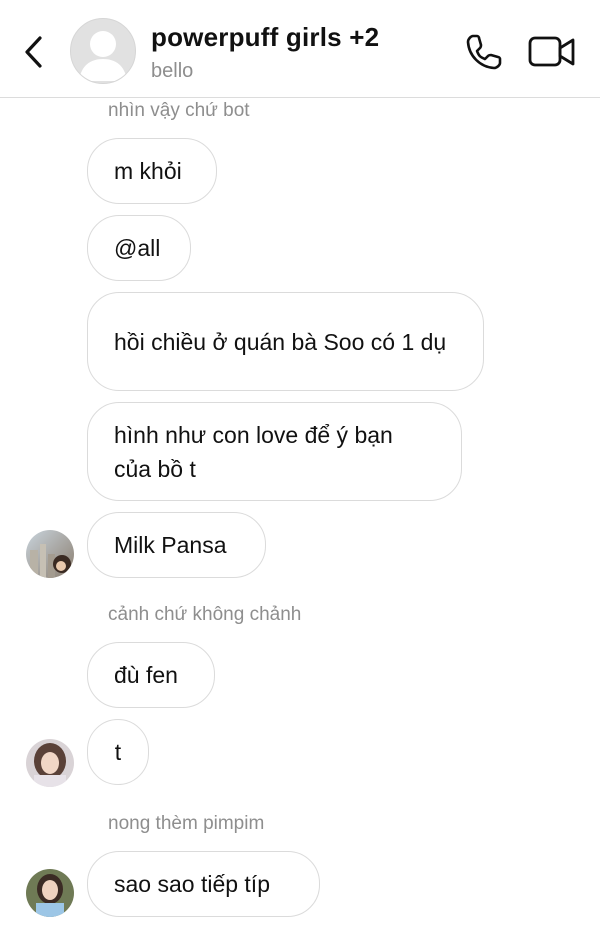 This screenshot has width=600, height=930. What do you see at coordinates (205, 614) in the screenshot?
I see `sender-name: cảnh chứ không chảnh` at bounding box center [205, 614].